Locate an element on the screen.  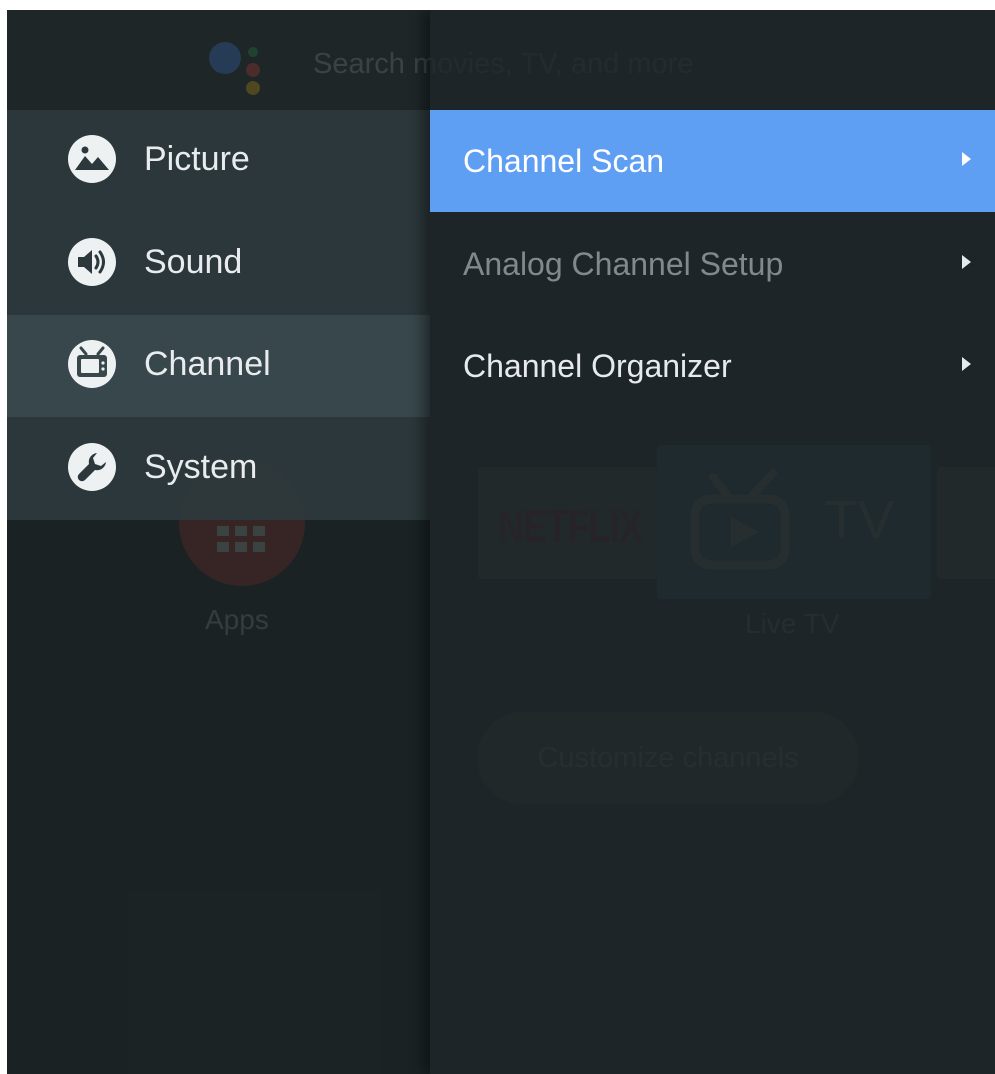
submenu-item-channel-organizer: Channel Organizer is located at coordinates (712, 366).